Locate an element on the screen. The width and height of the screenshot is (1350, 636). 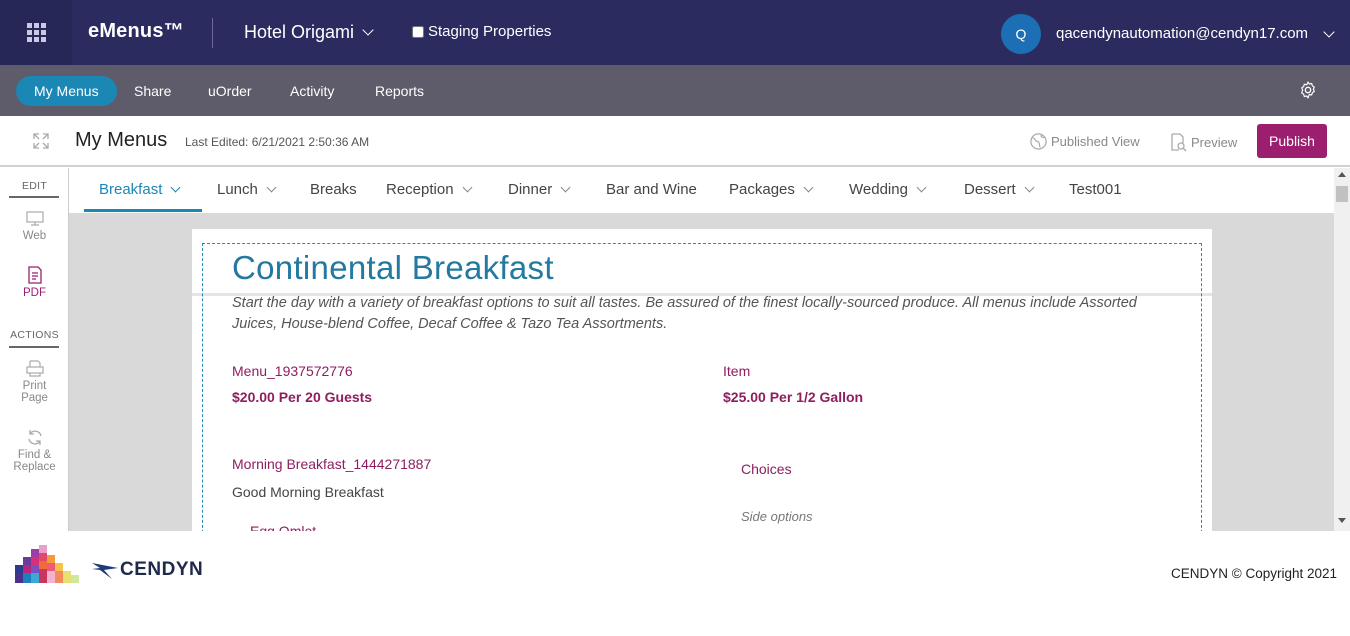
side-options-label: Side options is located at coordinates (777, 516).